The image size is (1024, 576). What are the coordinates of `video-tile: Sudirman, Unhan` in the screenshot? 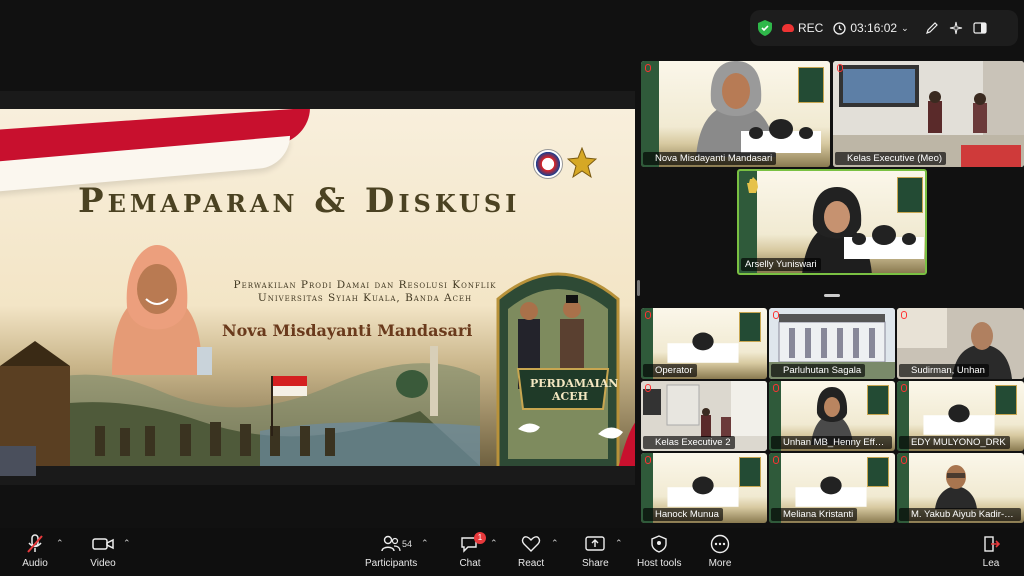 It's located at (960, 343).